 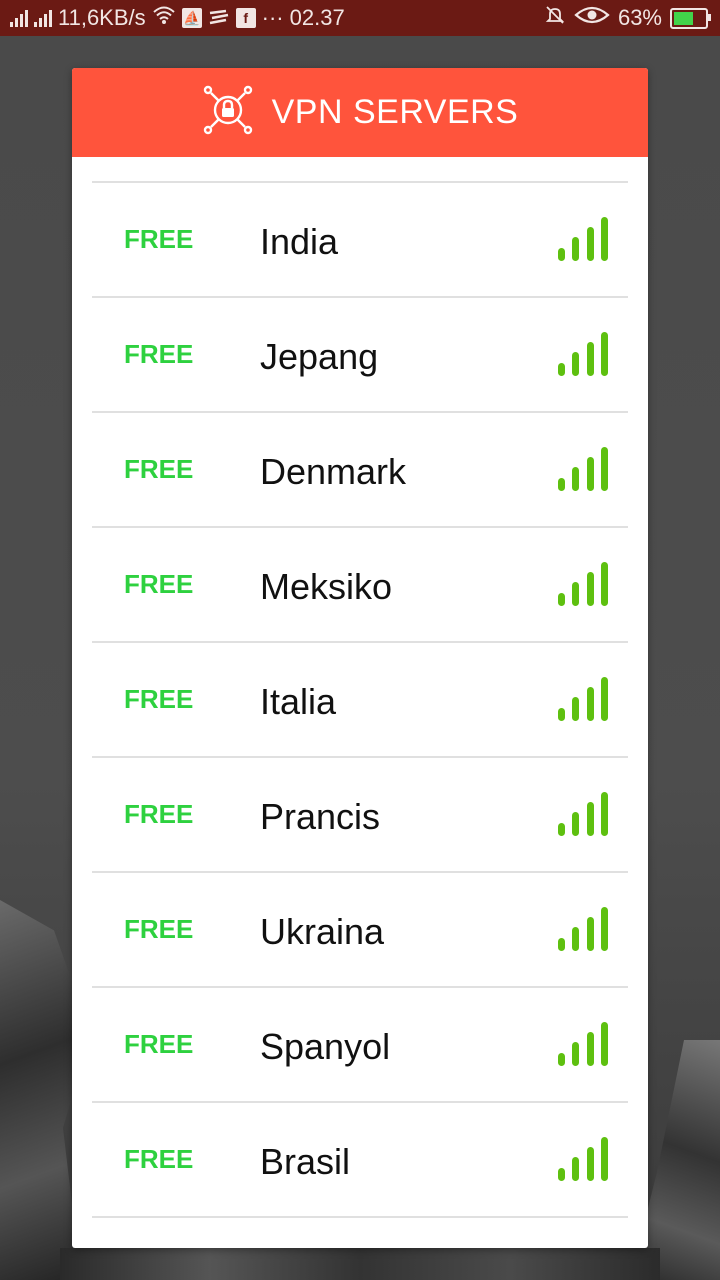 I want to click on clock: 02.37, so click(x=317, y=17).